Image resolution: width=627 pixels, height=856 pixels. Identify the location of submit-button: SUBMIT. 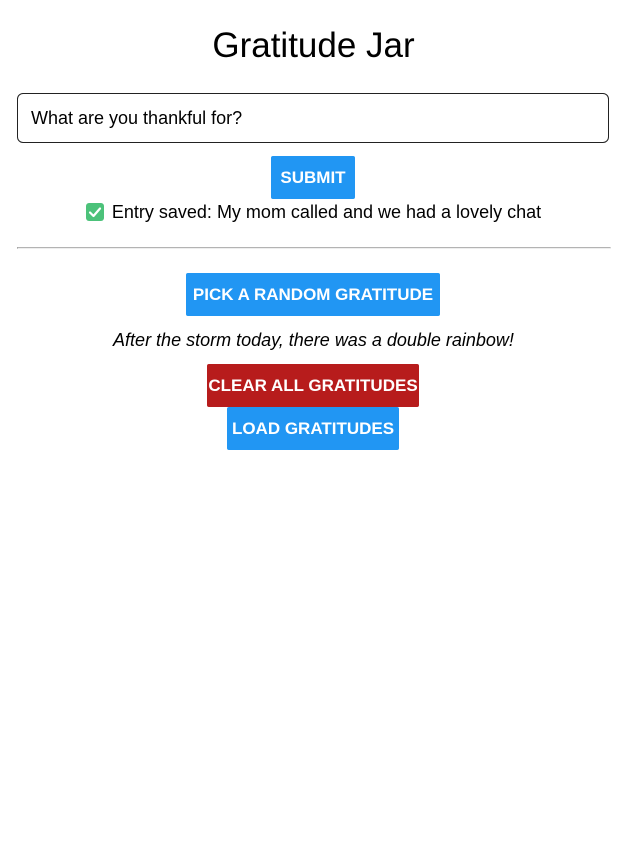
(313, 177).